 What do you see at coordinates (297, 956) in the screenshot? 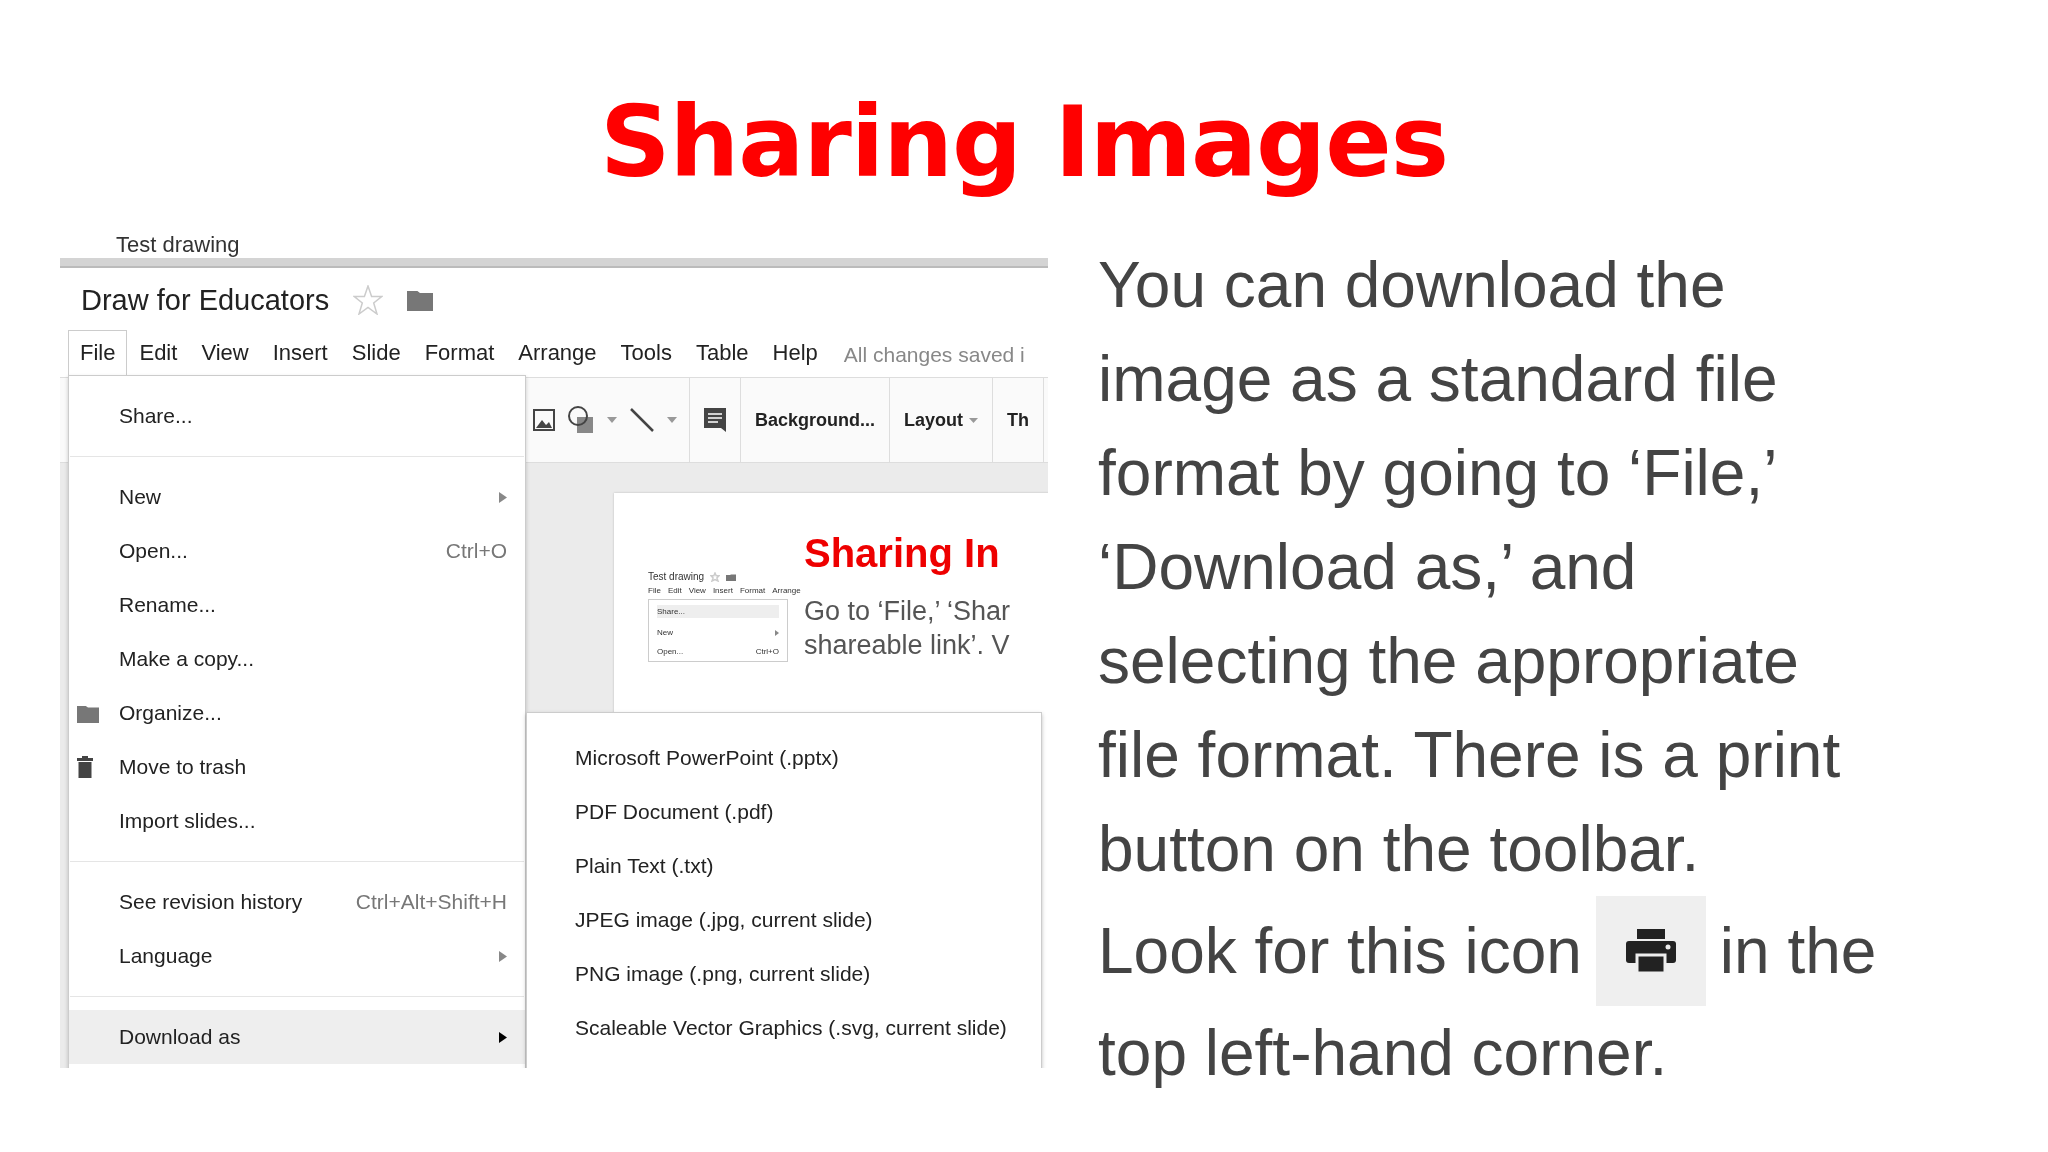
I see `menu-row: Language` at bounding box center [297, 956].